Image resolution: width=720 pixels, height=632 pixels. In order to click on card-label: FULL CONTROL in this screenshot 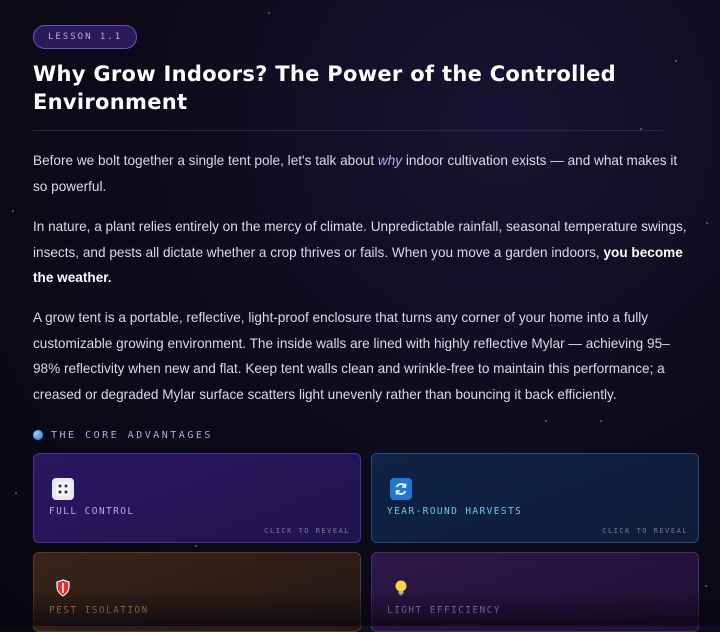, I will do `click(92, 511)`.